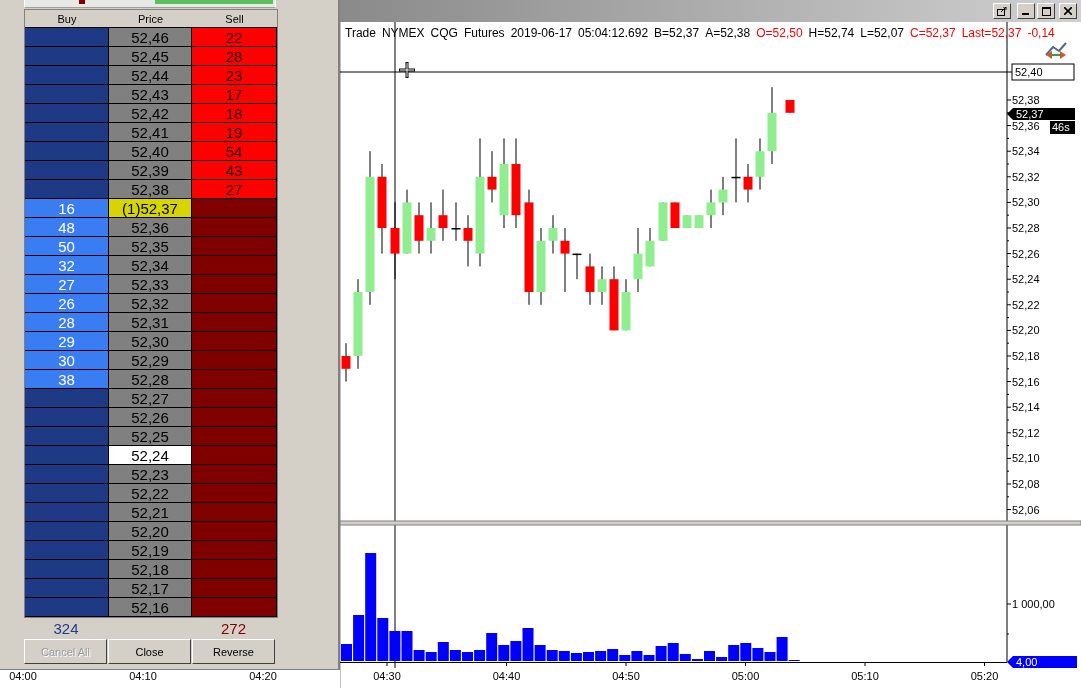 This screenshot has width=1081, height=688. I want to click on price-cell: 52,23, so click(150, 474).